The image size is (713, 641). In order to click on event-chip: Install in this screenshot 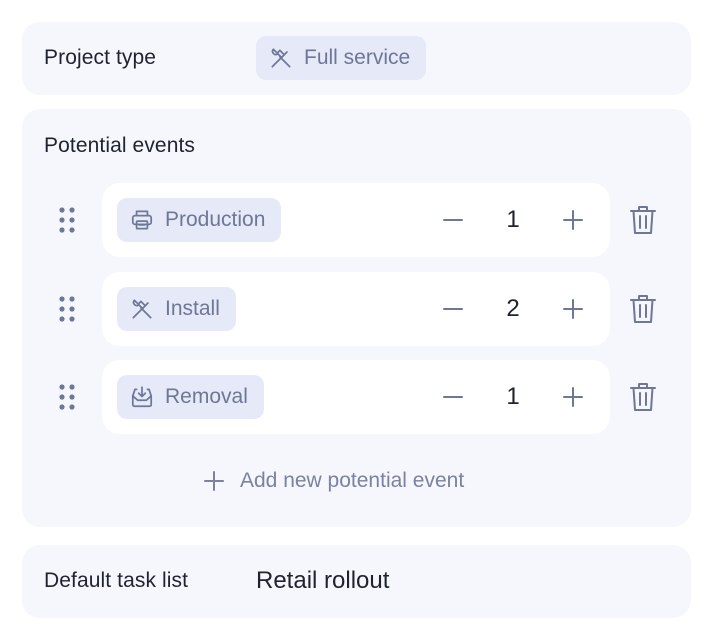, I will do `click(176, 309)`.